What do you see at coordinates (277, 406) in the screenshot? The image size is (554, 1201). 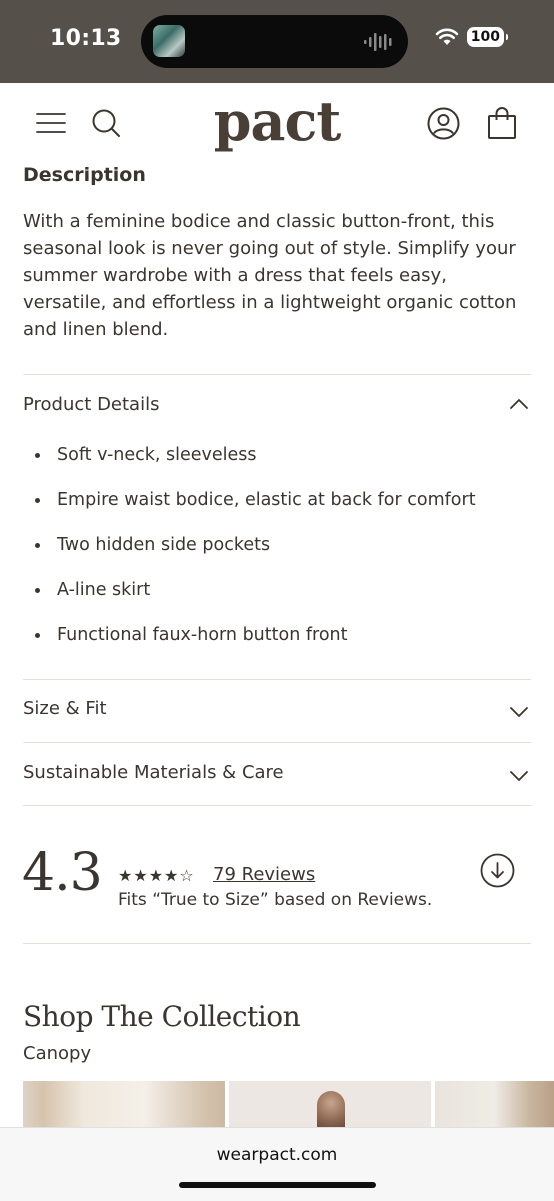 I see `accordion-product-details: Product Details` at bounding box center [277, 406].